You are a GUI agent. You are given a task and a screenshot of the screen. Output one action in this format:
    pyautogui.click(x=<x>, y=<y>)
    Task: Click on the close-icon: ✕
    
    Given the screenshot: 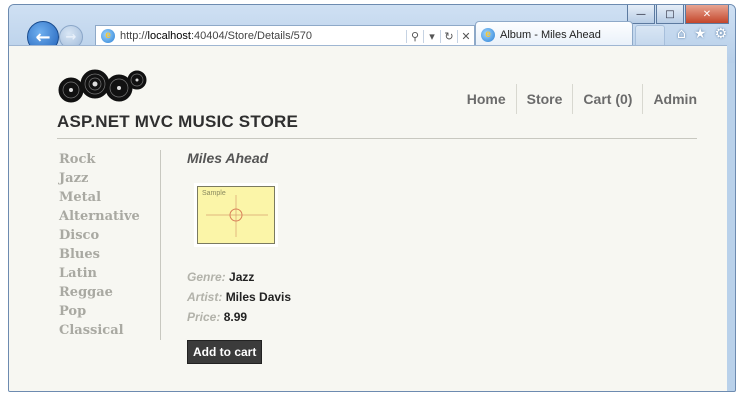 What is the action you would take?
    pyautogui.click(x=707, y=14)
    